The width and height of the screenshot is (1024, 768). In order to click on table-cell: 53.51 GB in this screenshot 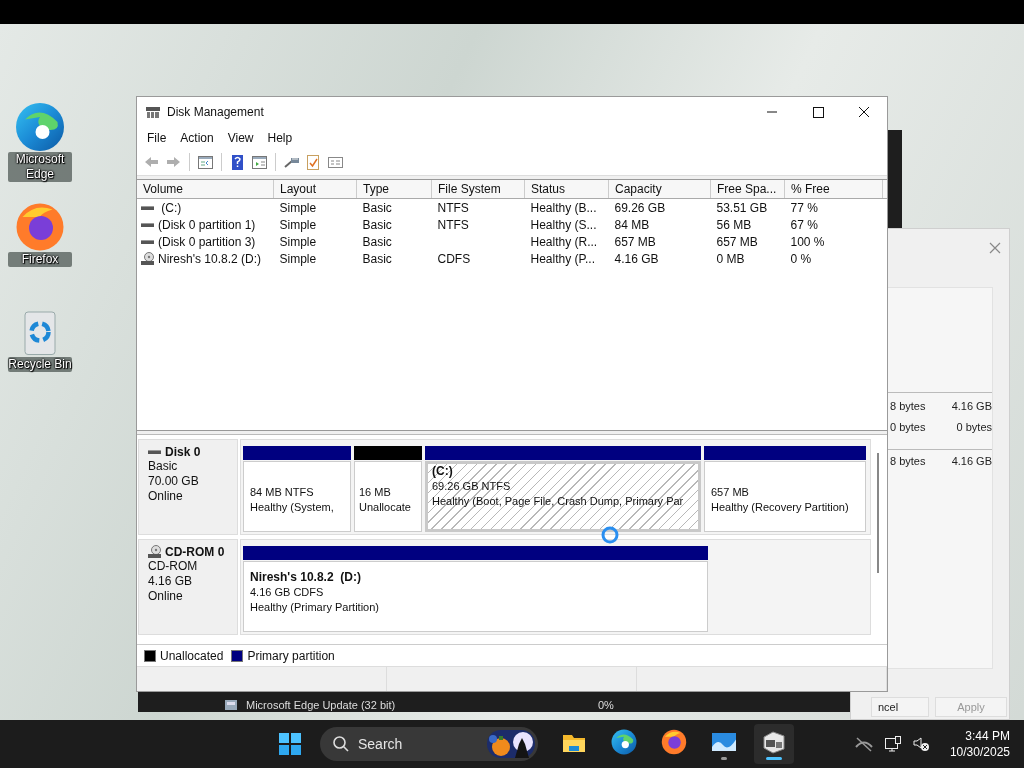, I will do `click(742, 207)`.